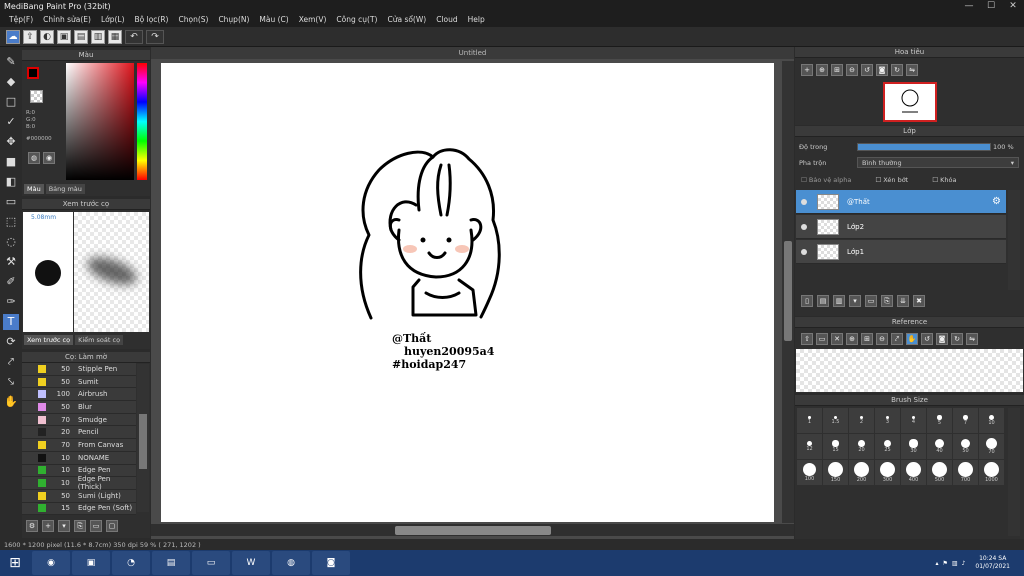  What do you see at coordinates (134, 36) in the screenshot?
I see `undo-icon: ↶` at bounding box center [134, 36].